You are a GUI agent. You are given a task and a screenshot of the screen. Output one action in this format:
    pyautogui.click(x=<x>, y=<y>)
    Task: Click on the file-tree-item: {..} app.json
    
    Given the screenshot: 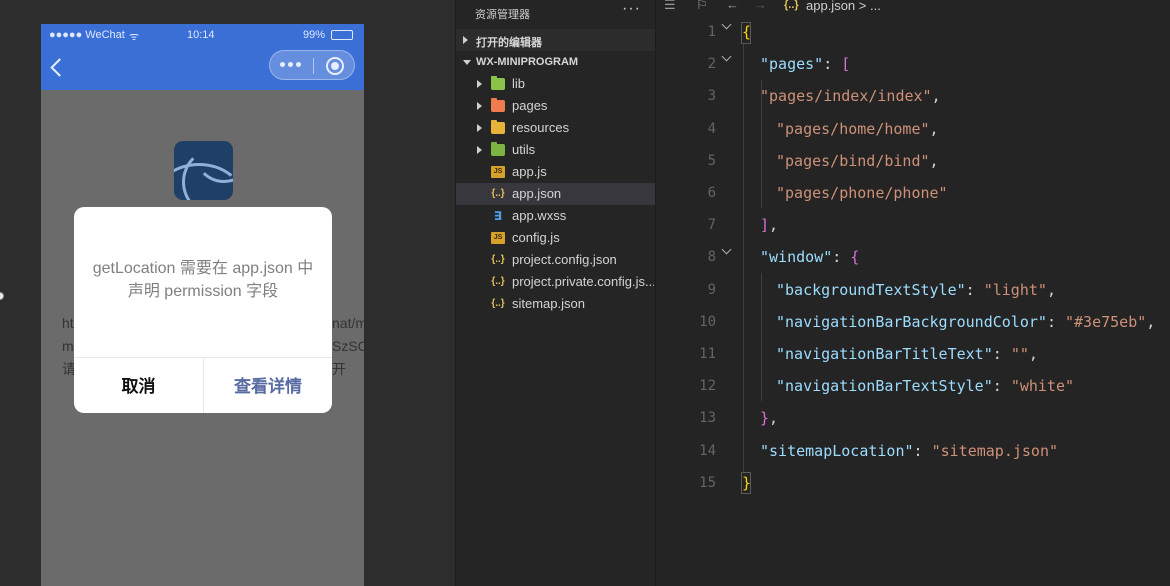 What is the action you would take?
    pyautogui.click(x=556, y=194)
    